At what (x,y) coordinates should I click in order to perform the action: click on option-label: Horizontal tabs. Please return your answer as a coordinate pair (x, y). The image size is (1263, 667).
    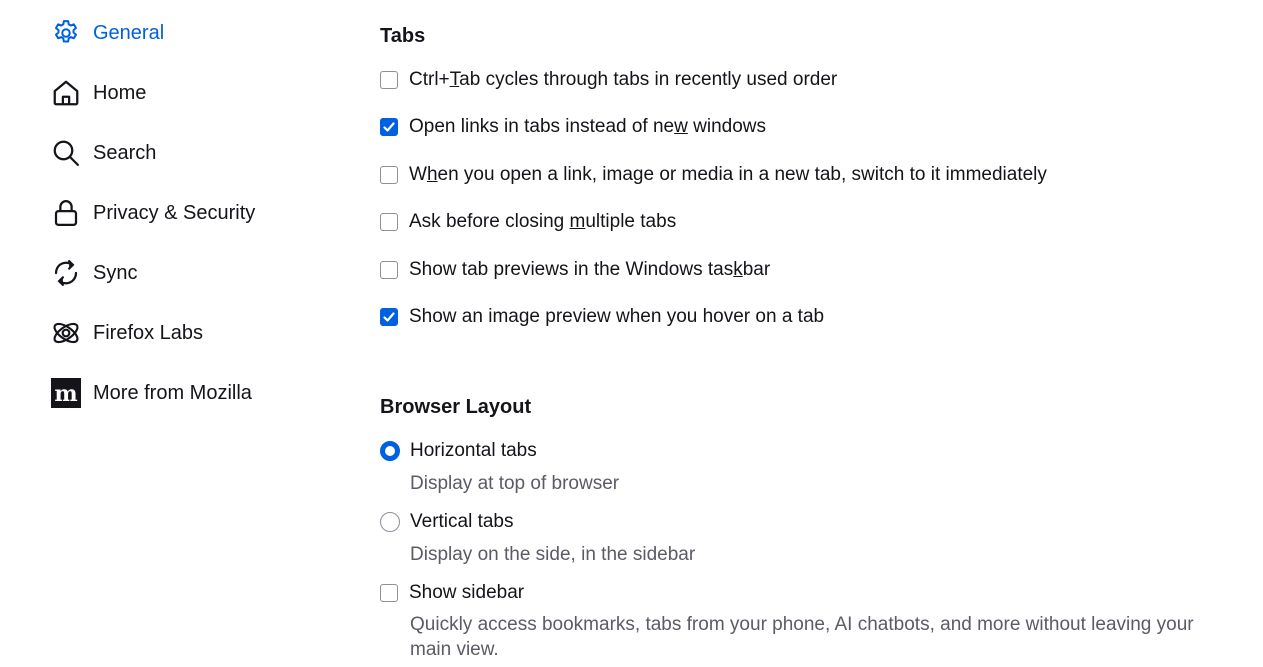
    Looking at the image, I should click on (473, 450).